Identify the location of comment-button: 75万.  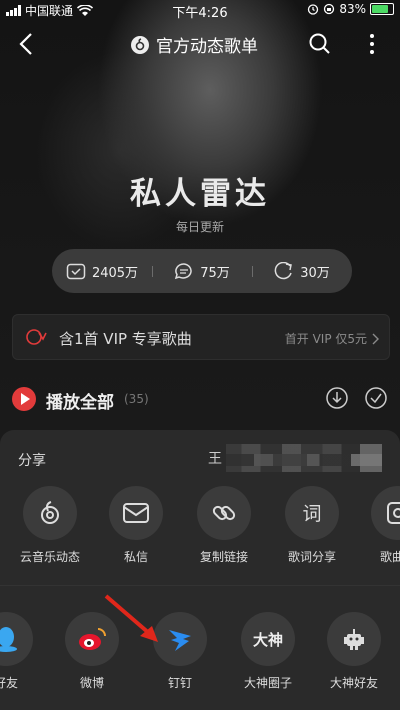
(202, 271).